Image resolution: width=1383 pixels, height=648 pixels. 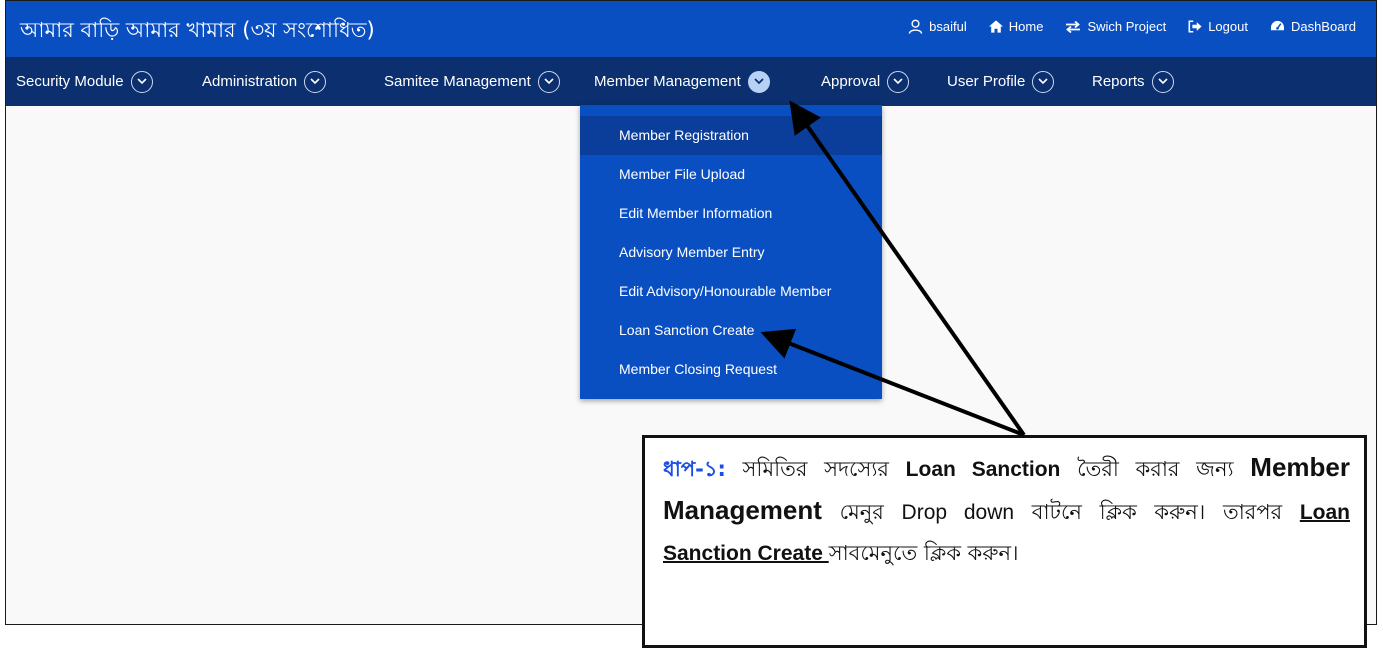 I want to click on logout-link: Logout, so click(x=1218, y=26).